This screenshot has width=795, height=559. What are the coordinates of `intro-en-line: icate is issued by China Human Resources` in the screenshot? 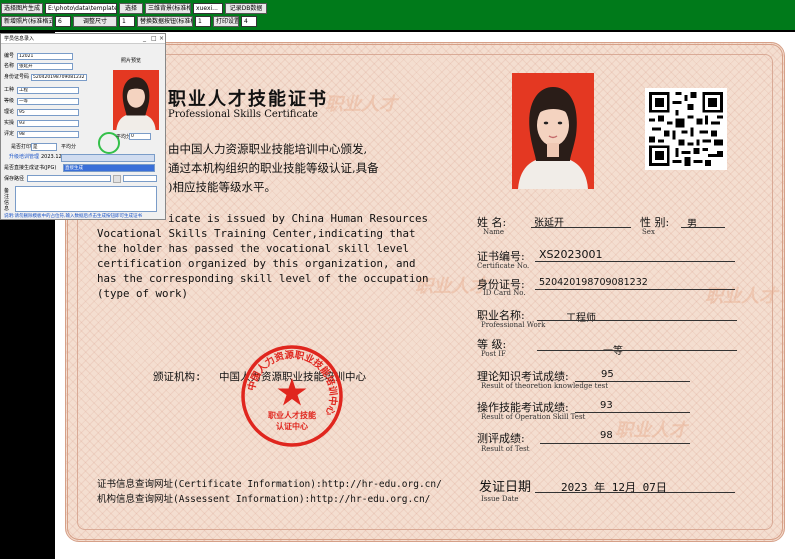 It's located at (298, 218).